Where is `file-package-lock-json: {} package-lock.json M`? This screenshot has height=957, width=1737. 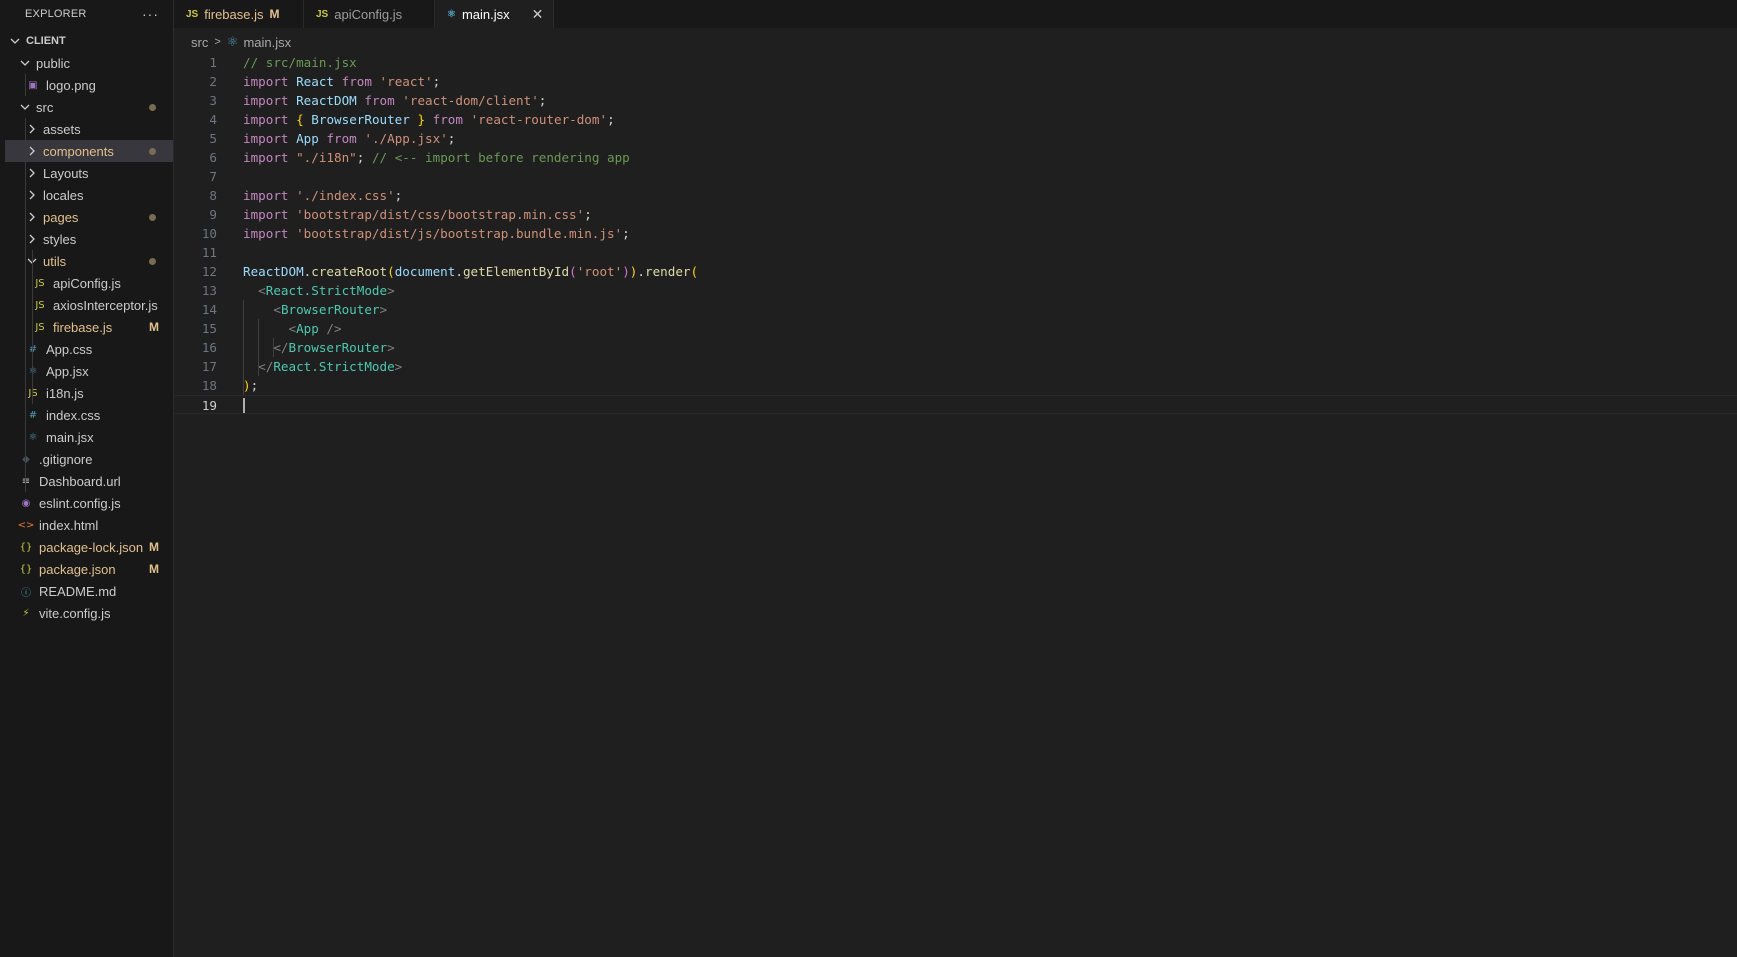
file-package-lock-json: {} package-lock.json M is located at coordinates (89, 547).